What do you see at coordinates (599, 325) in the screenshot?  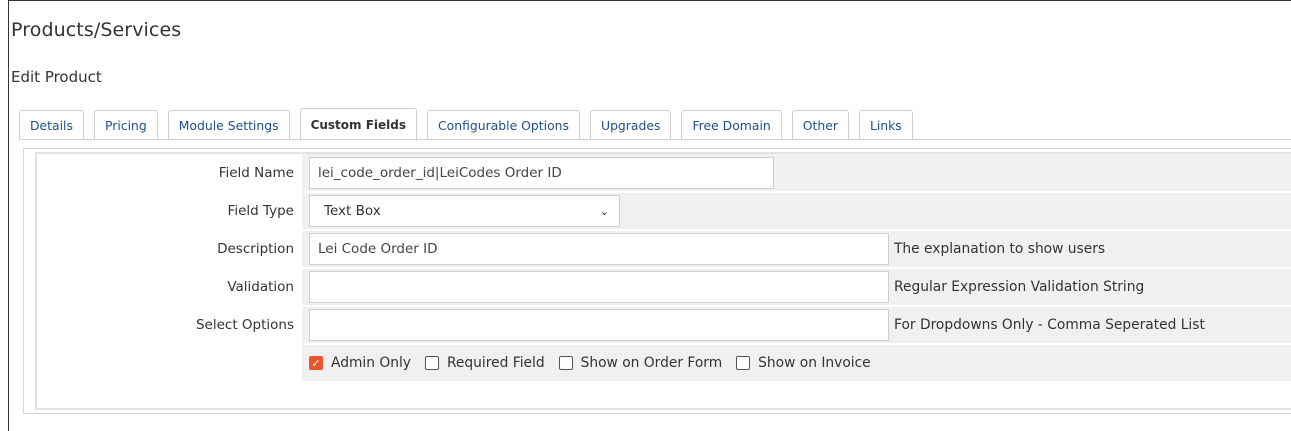 I see `select-options-input` at bounding box center [599, 325].